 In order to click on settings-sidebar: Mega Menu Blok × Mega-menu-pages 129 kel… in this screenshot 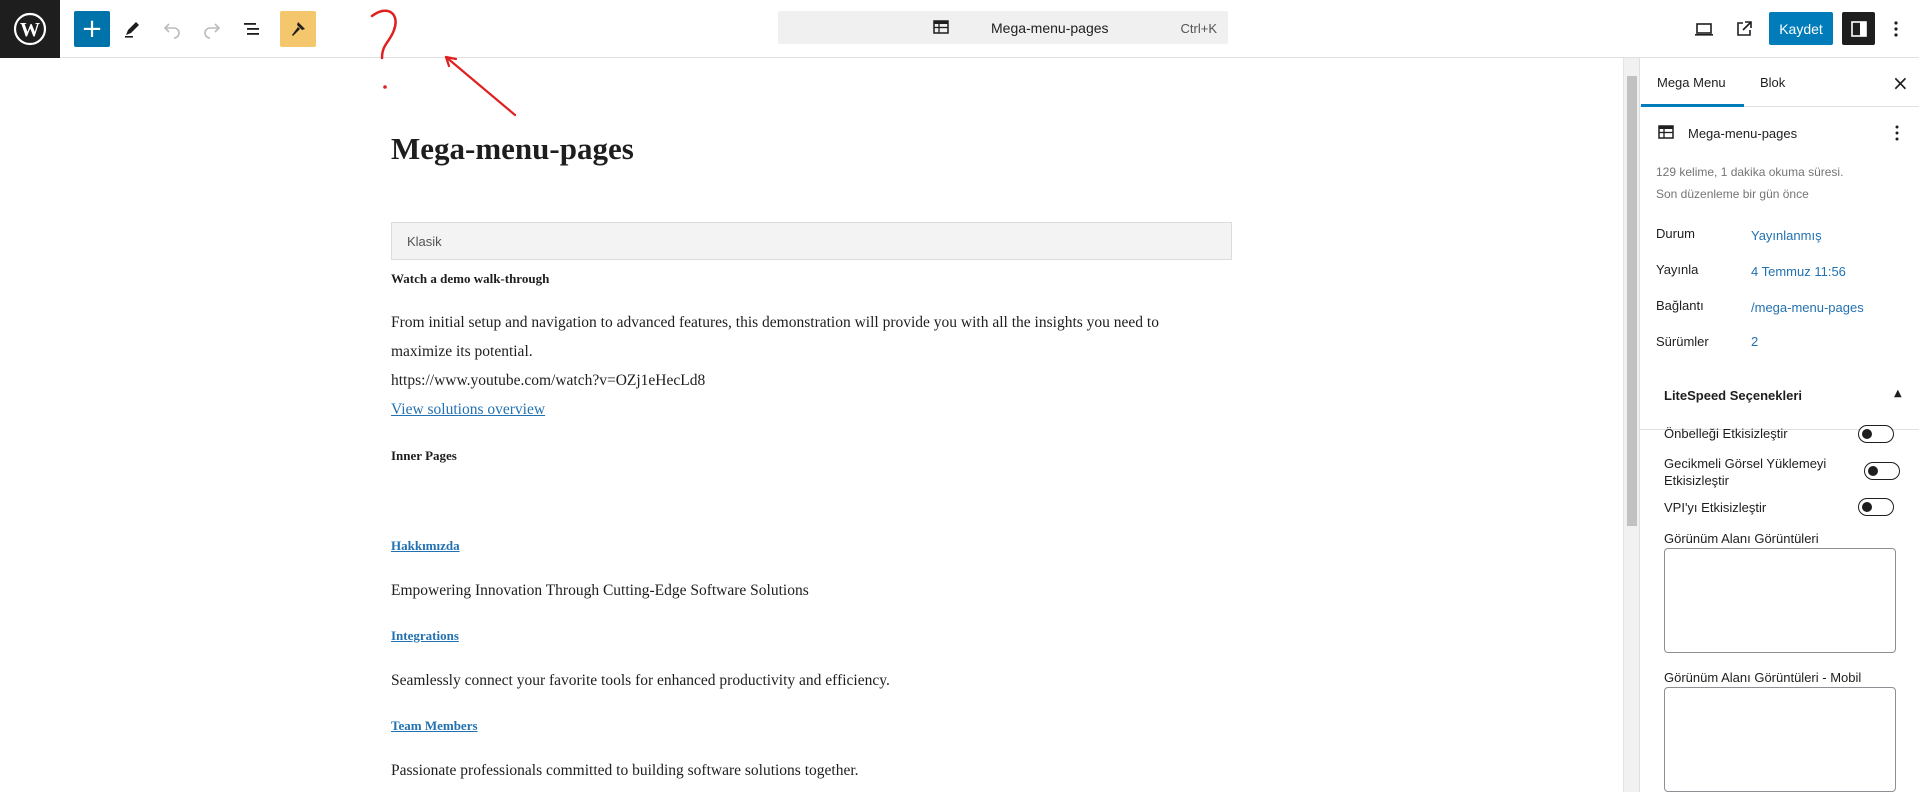, I will do `click(1779, 425)`.